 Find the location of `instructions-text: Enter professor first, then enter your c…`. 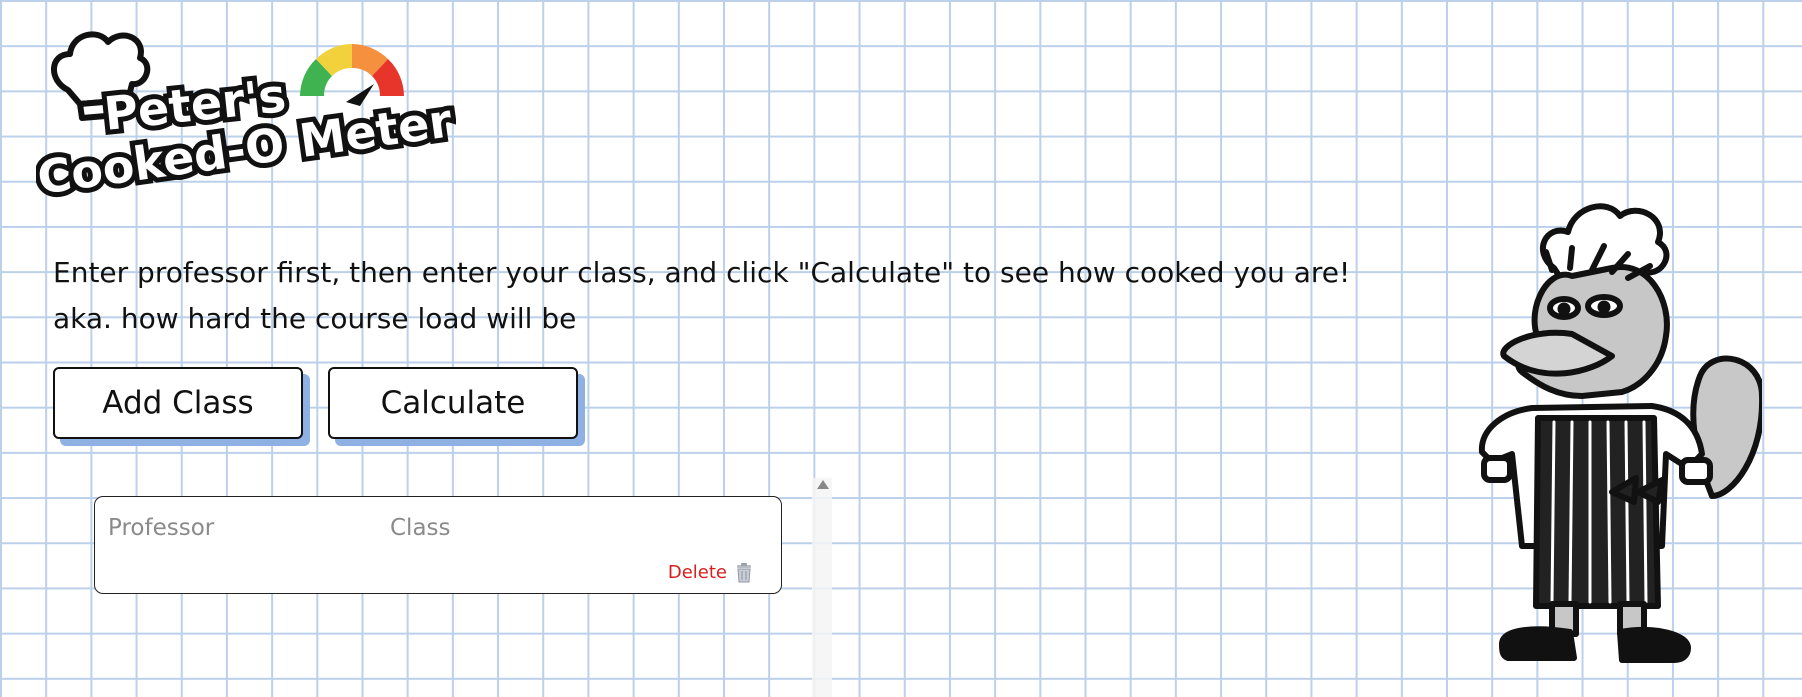

instructions-text: Enter professor first, then enter your c… is located at coordinates (701, 296).